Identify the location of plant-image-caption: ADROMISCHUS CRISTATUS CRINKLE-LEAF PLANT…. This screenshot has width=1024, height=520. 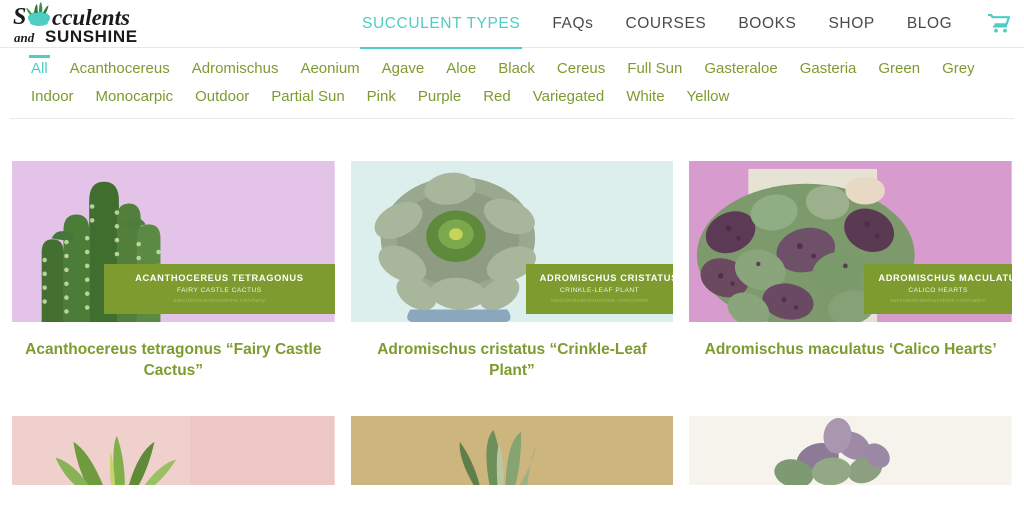
(599, 288).